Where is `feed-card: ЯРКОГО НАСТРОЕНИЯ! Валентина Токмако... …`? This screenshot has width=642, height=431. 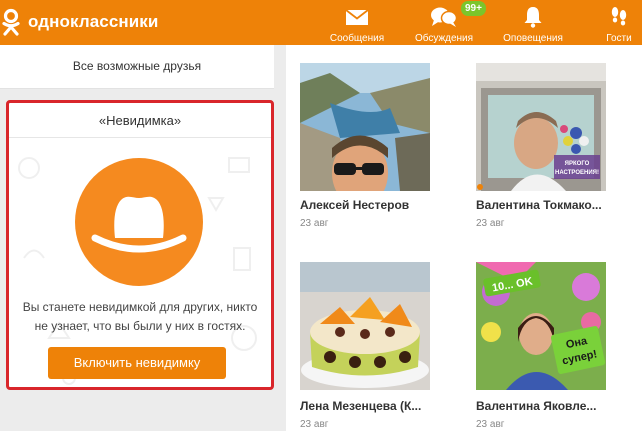
feed-card: ЯРКОГО НАСТРОЕНИЯ! Валентина Токмако... … is located at coordinates (541, 146).